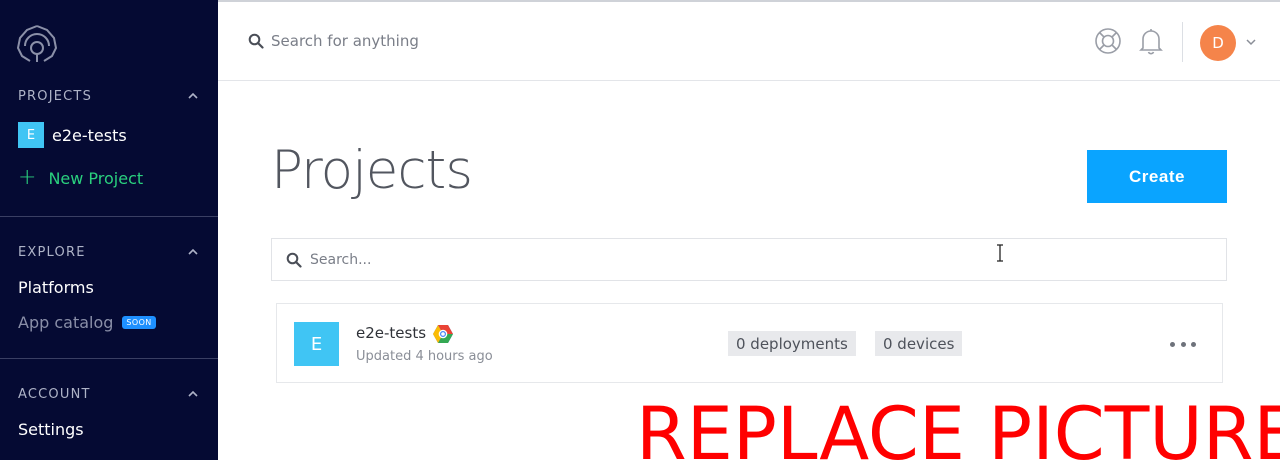 This screenshot has height=460, width=1280. Describe the element at coordinates (1157, 176) in the screenshot. I see `create-project-button: Create` at that location.